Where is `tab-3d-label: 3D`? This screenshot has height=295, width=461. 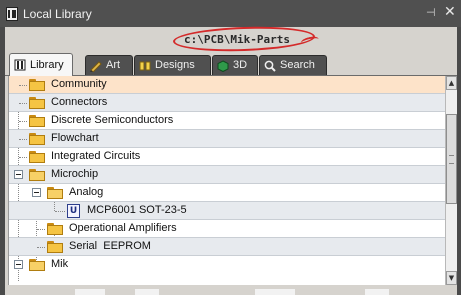 tab-3d-label: 3D is located at coordinates (240, 65).